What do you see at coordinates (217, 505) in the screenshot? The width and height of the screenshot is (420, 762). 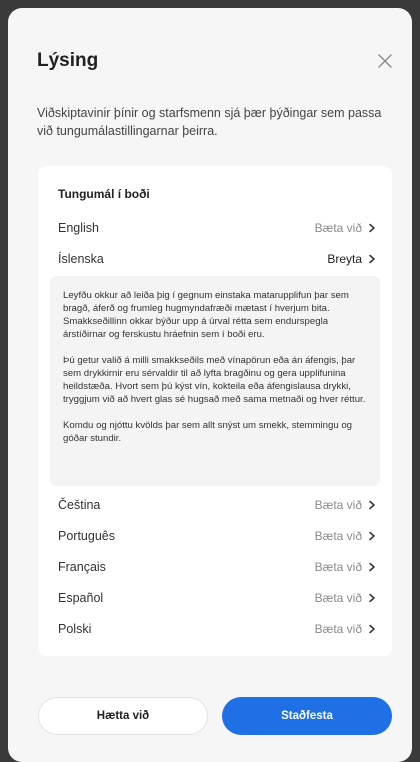 I see `language-row-czech: Čeština Bæta við` at bounding box center [217, 505].